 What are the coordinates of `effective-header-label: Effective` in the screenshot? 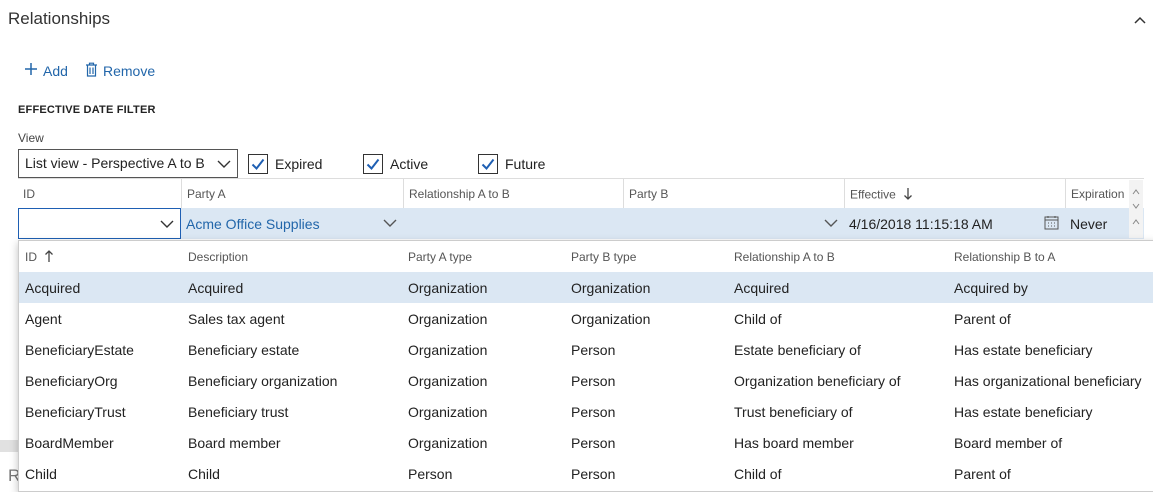 It's located at (873, 194).